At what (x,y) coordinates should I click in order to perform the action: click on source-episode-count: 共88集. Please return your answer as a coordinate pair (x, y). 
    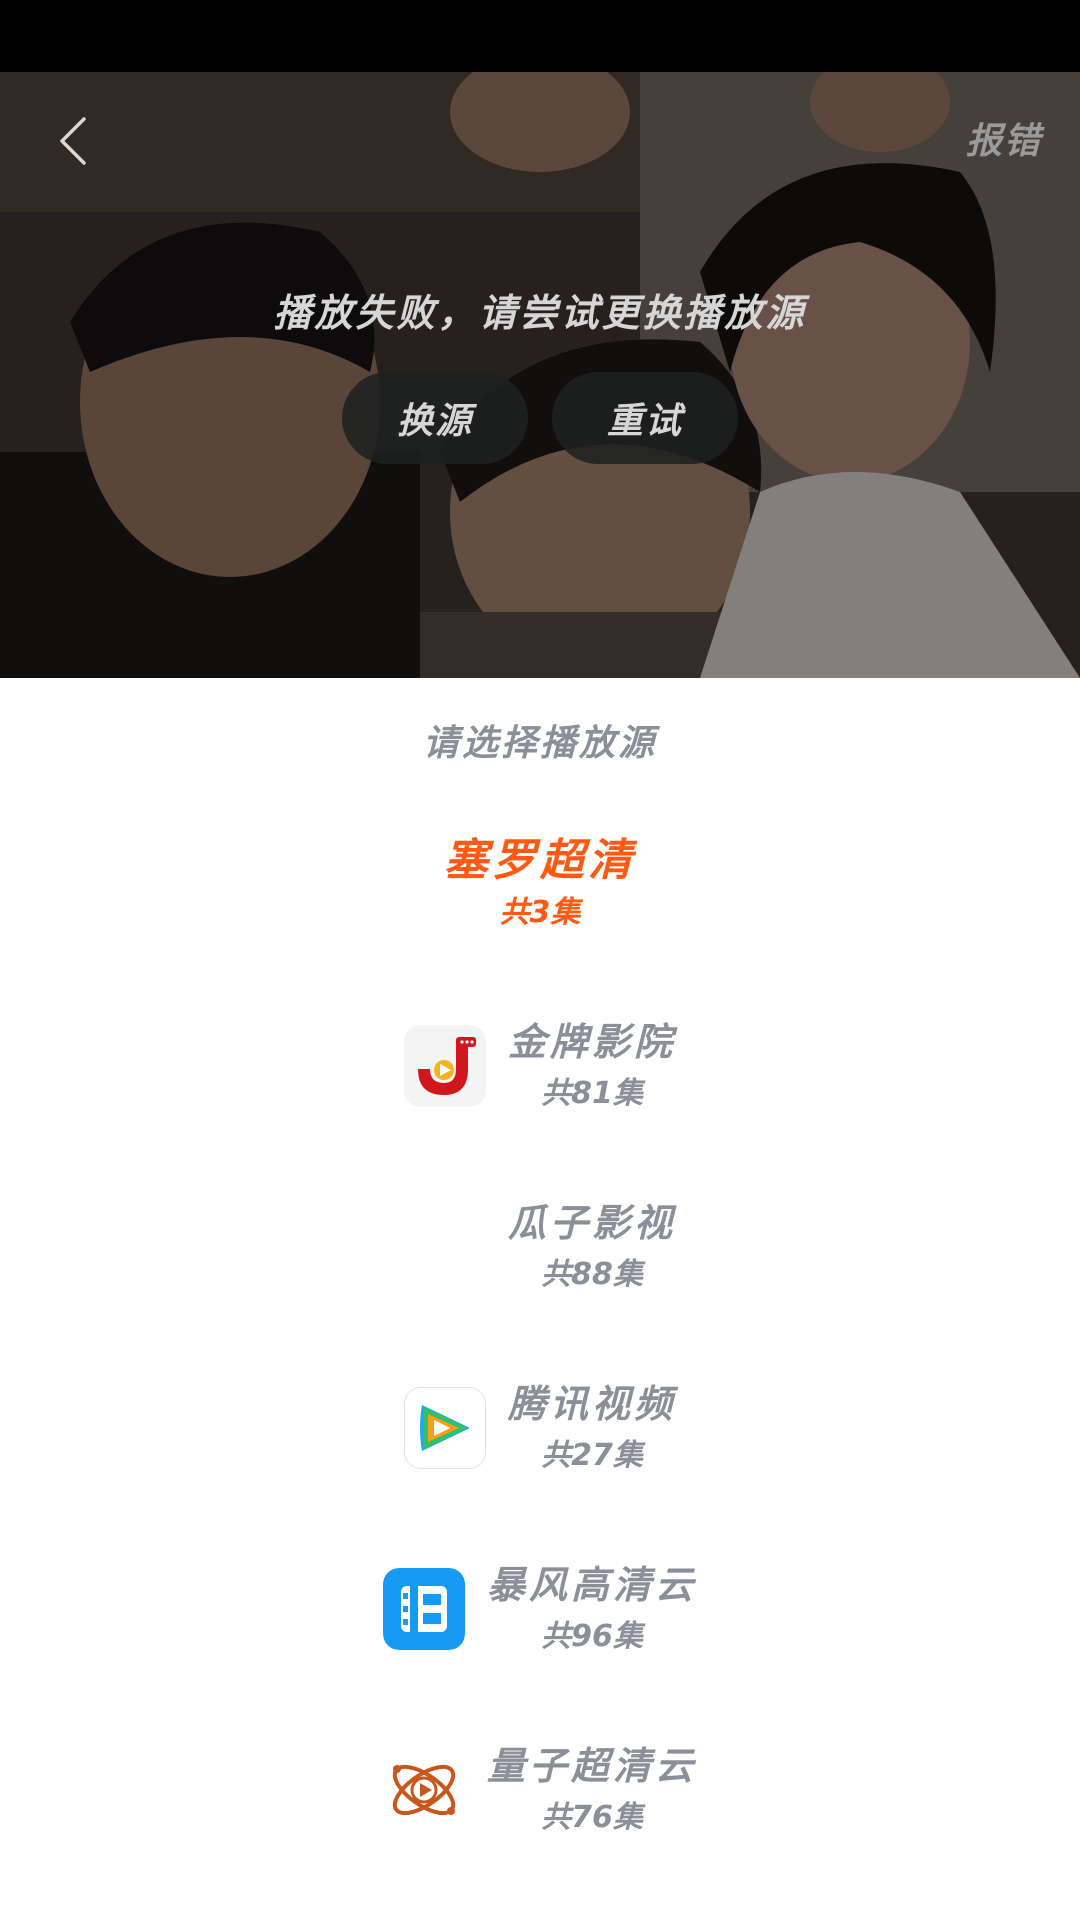
    Looking at the image, I should click on (592, 1274).